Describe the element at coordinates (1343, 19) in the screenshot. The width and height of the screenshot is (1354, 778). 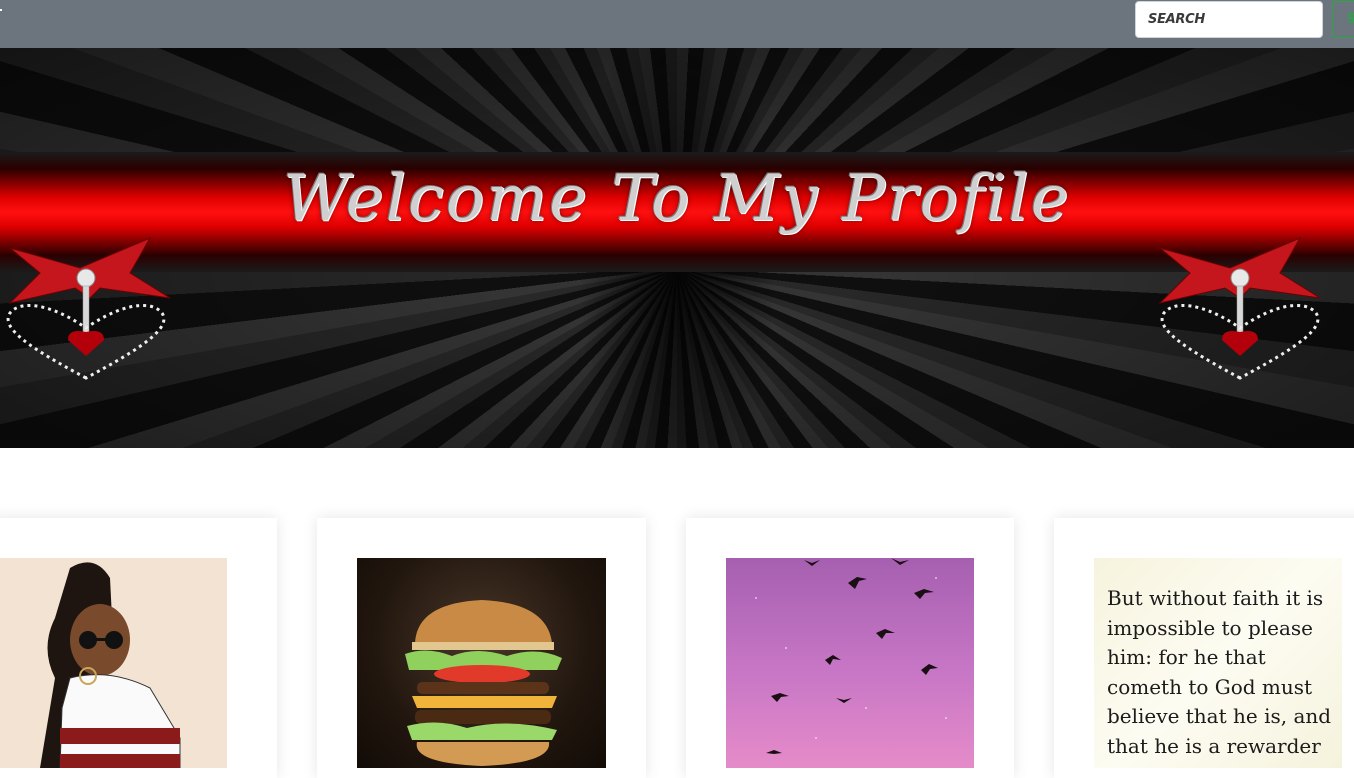
I see `search-button: Search` at that location.